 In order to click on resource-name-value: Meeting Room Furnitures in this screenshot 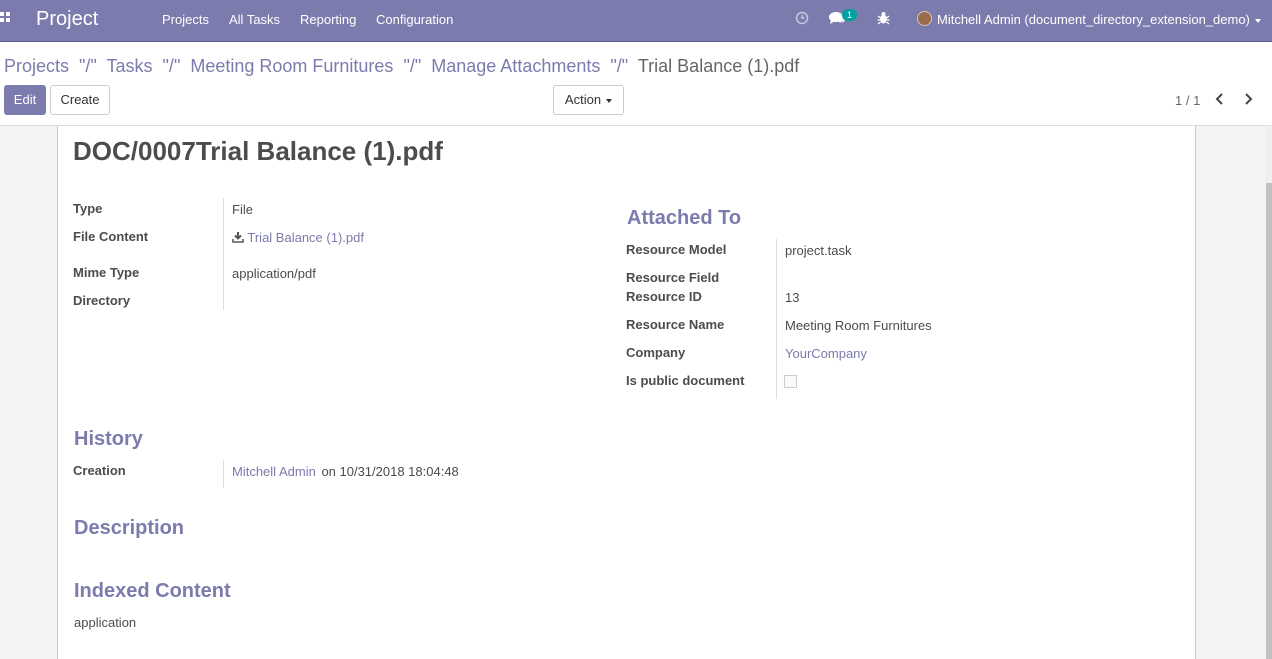, I will do `click(858, 325)`.